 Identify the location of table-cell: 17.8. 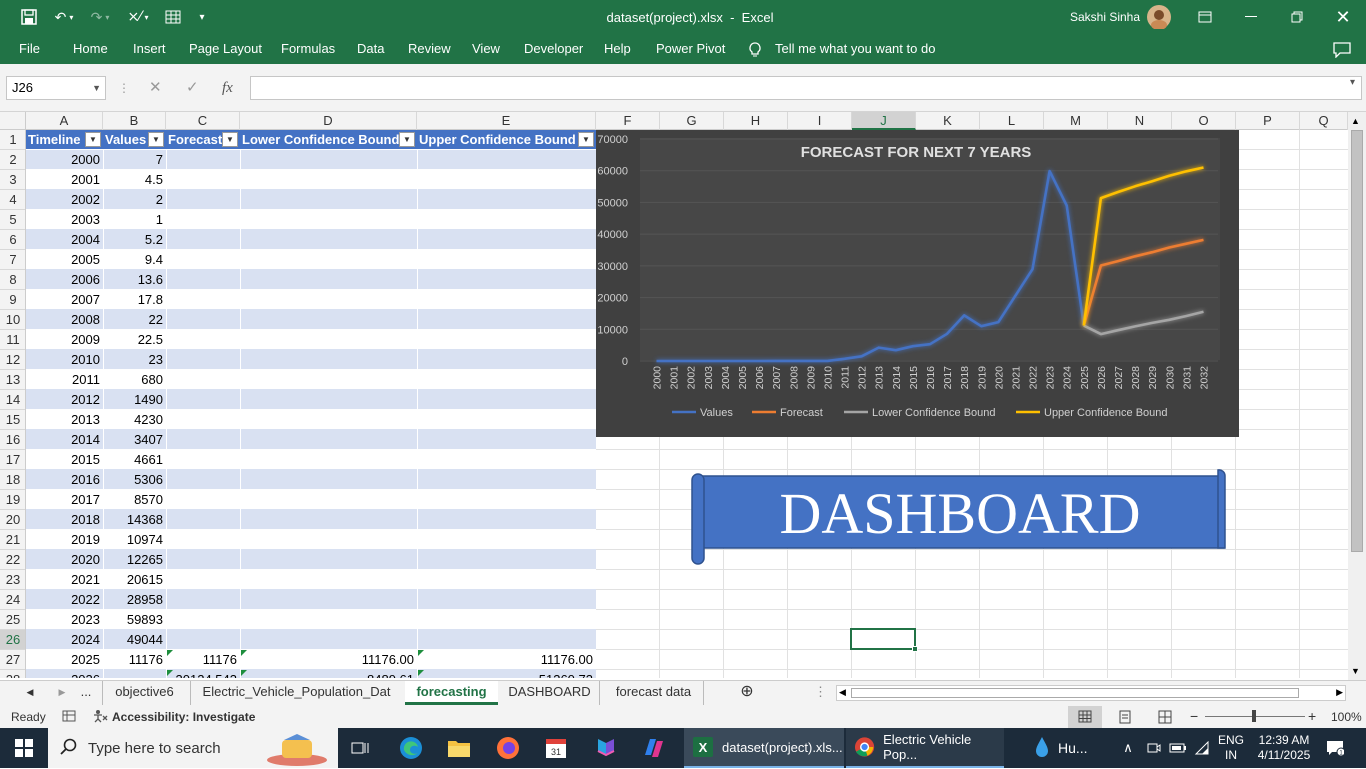
(134, 300).